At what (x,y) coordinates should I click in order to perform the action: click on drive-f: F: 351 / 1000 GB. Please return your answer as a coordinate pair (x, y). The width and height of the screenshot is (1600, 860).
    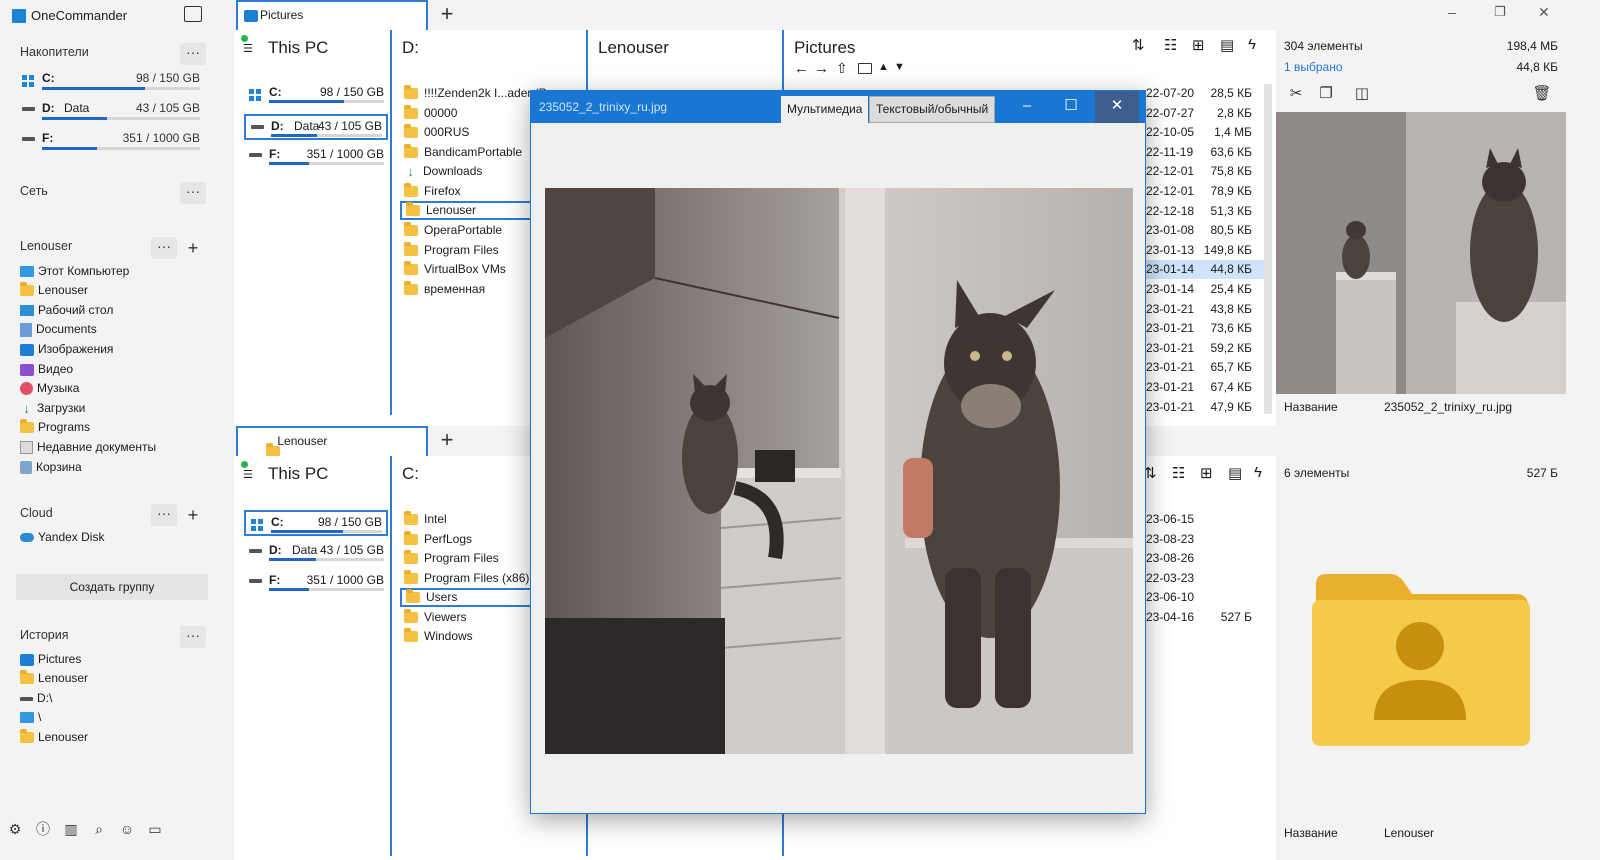
    Looking at the image, I should click on (316, 583).